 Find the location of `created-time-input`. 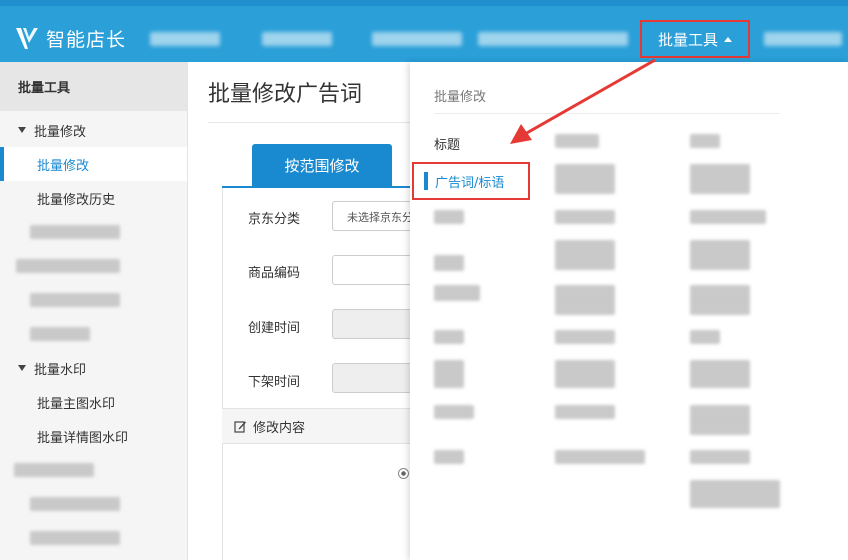

created-time-input is located at coordinates (372, 324).